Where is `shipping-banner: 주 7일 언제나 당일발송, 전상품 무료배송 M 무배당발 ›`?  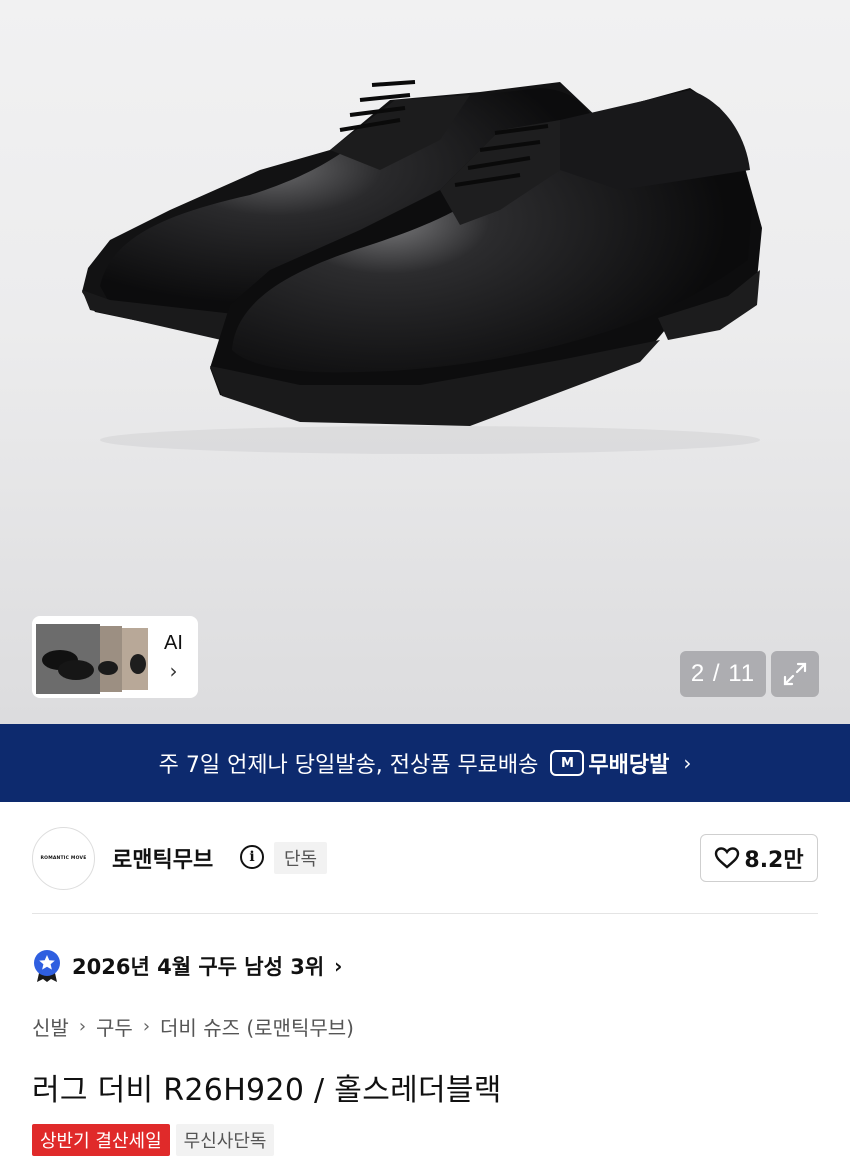 shipping-banner: 주 7일 언제나 당일발송, 전상품 무료배송 M 무배당발 › is located at coordinates (425, 763).